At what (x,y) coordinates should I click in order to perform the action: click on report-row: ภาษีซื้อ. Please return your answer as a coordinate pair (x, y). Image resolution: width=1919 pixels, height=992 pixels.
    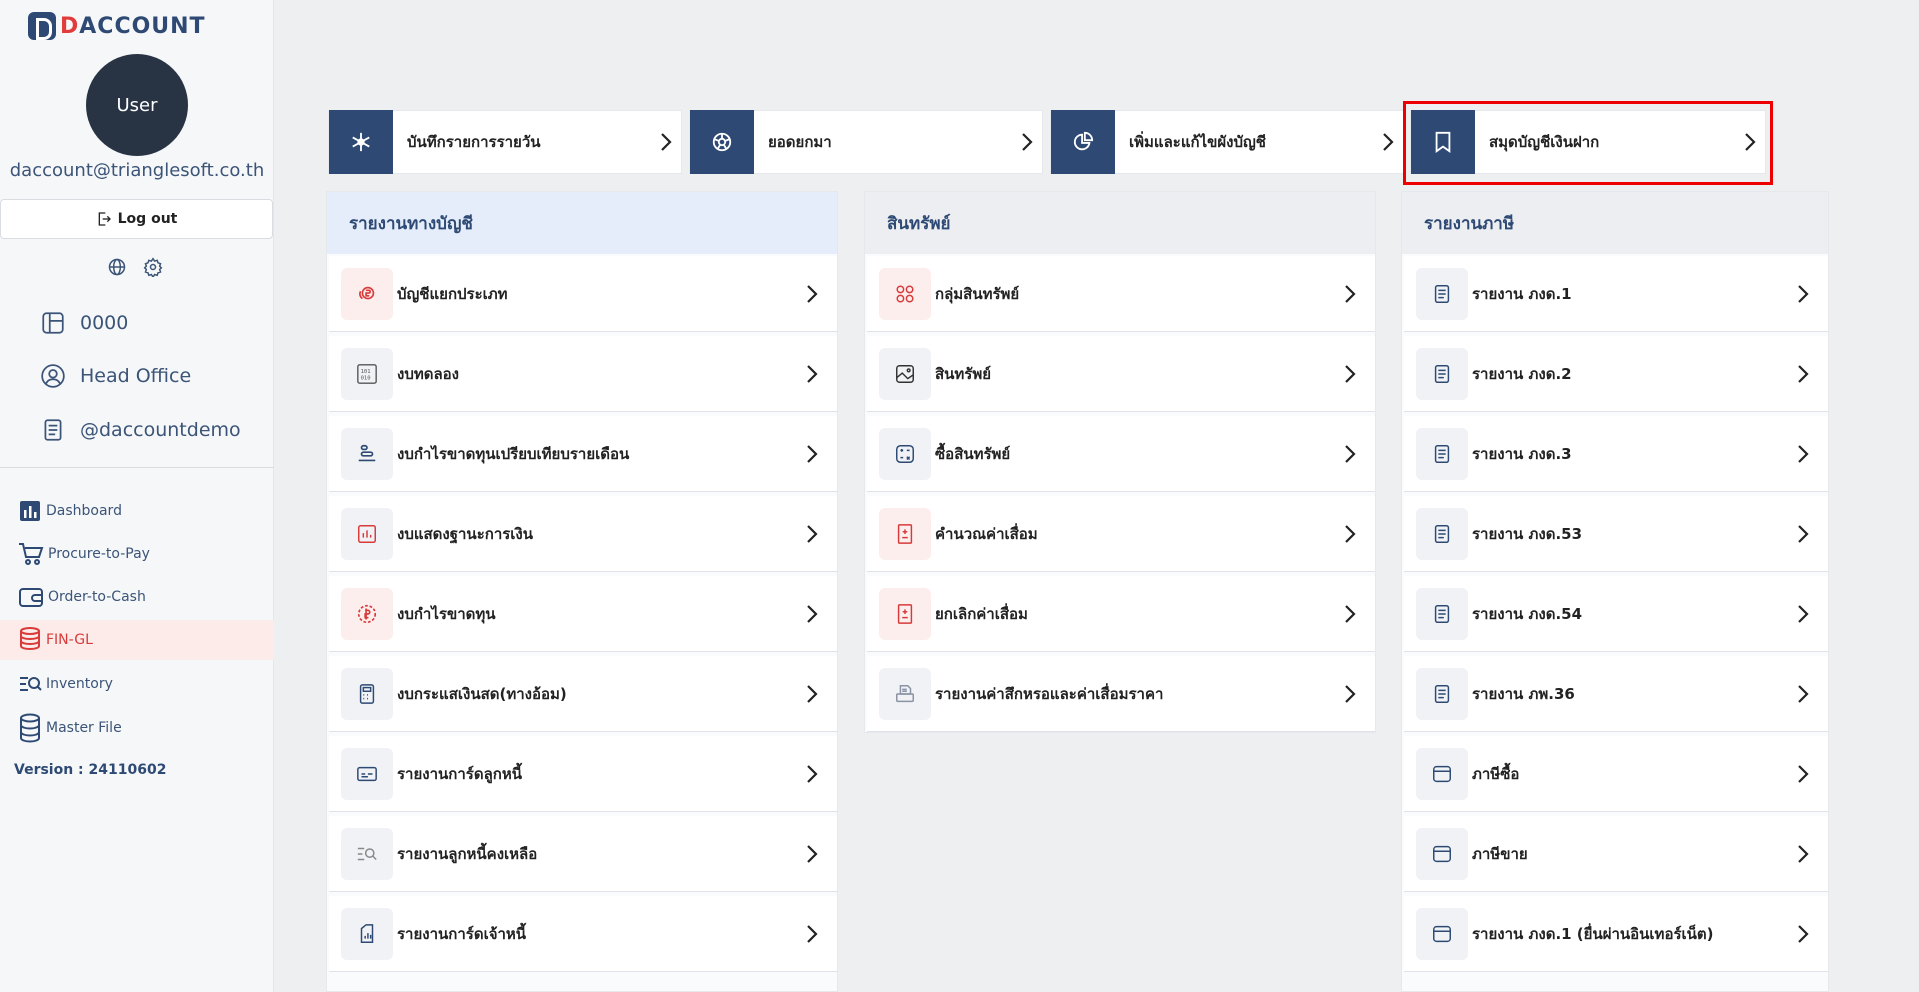
    Looking at the image, I should click on (1616, 774).